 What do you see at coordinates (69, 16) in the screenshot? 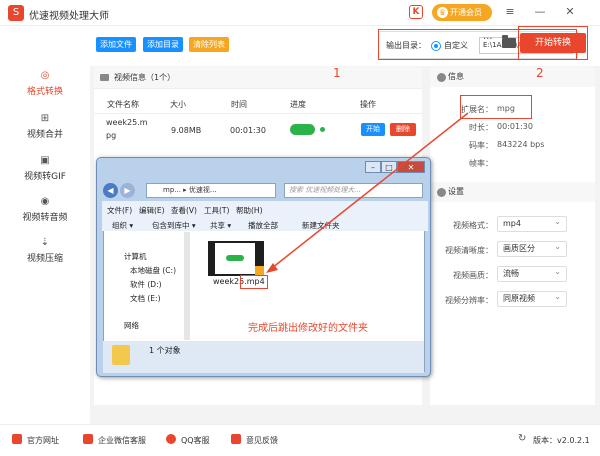
I see `app-title: 优速视频处理大师` at bounding box center [69, 16].